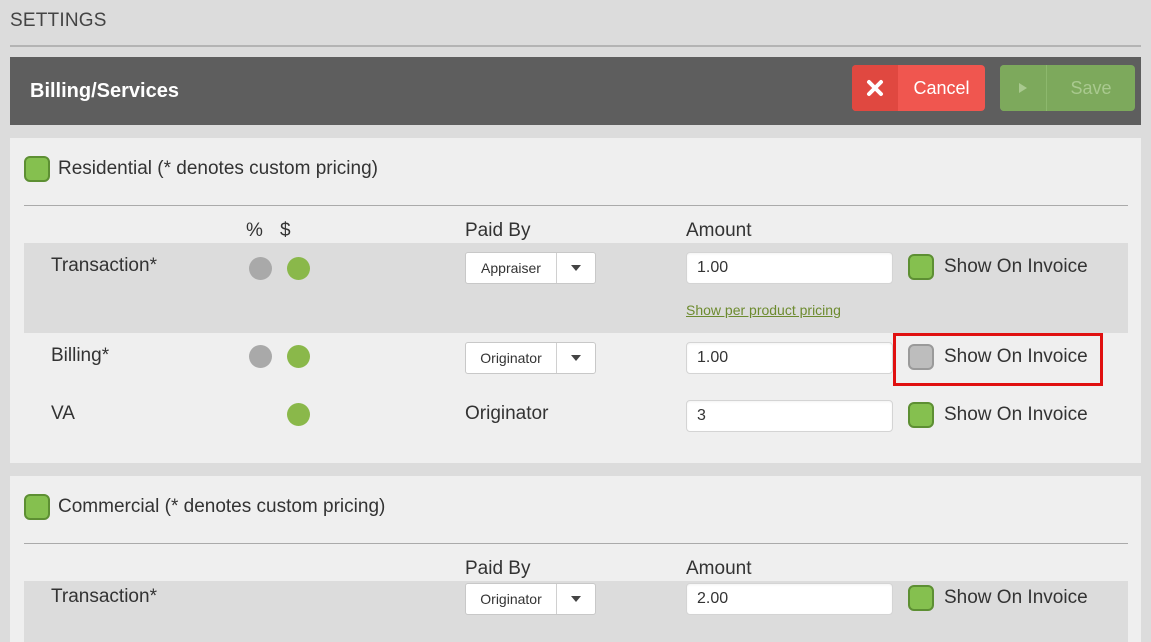 The width and height of the screenshot is (1151, 642). Describe the element at coordinates (63, 413) in the screenshot. I see `row-label-va: VA` at that location.